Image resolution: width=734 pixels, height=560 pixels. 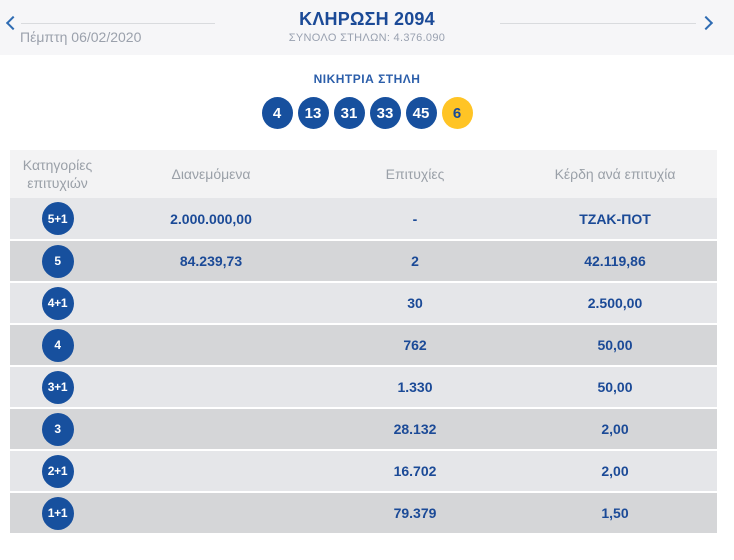 I want to click on winners-cell: 762, so click(x=415, y=345).